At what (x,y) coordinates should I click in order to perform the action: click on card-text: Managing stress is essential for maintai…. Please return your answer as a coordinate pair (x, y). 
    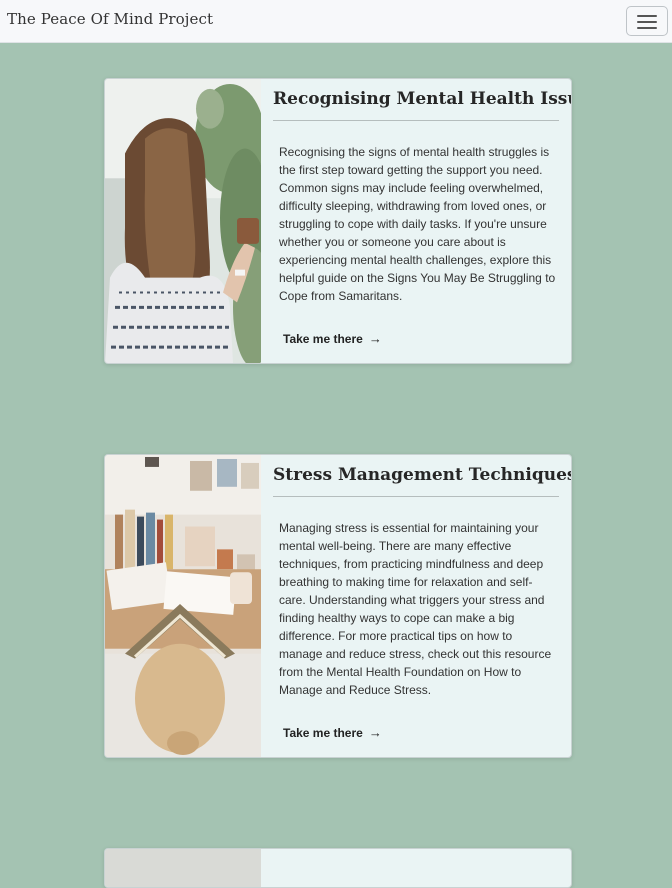
    Looking at the image, I should click on (415, 609).